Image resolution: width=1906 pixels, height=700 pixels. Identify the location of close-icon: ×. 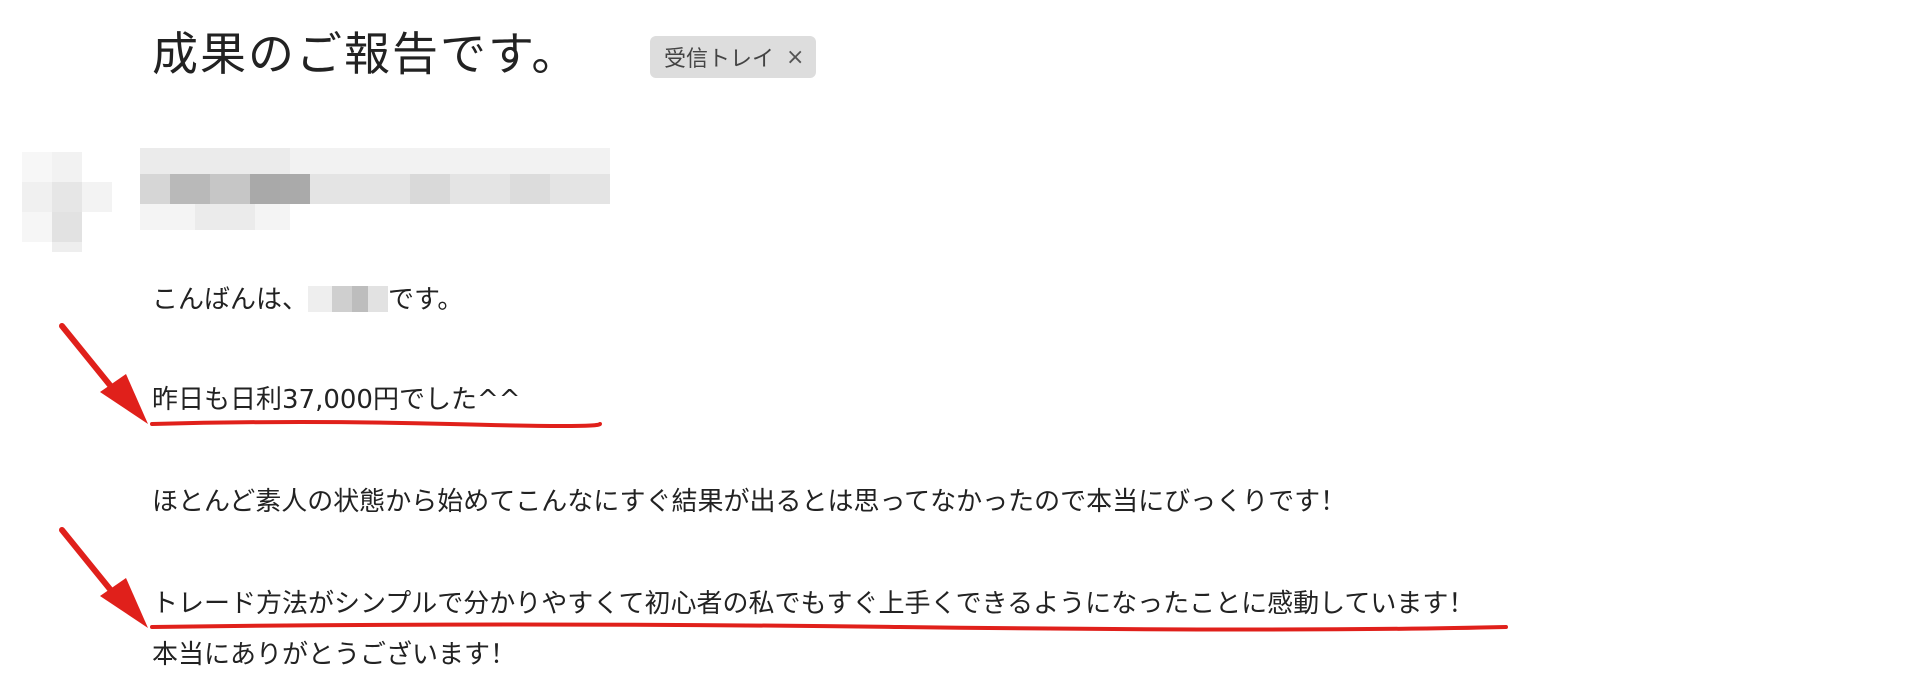
(795, 57).